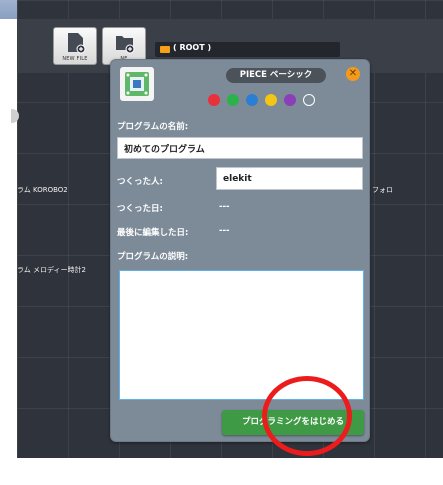 This screenshot has width=443, height=485. What do you see at coordinates (290, 100) in the screenshot?
I see `color-purple-option` at bounding box center [290, 100].